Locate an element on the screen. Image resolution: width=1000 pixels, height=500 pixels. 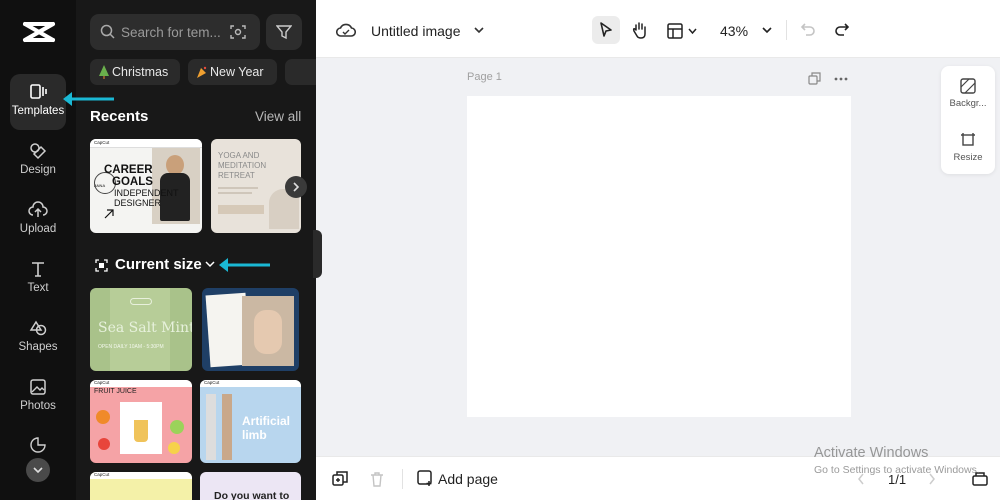
sidebar-item-templates: Templates is located at coordinates (38, 102).